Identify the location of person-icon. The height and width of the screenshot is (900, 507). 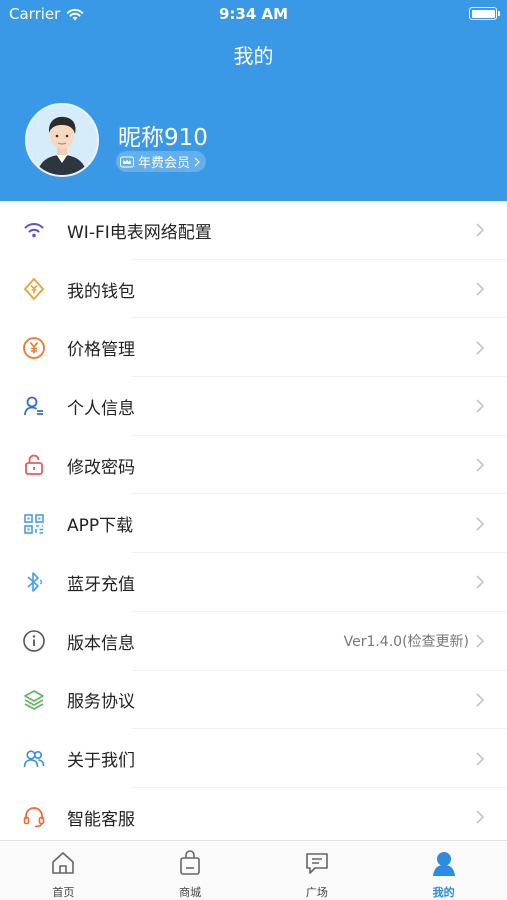
(443, 864).